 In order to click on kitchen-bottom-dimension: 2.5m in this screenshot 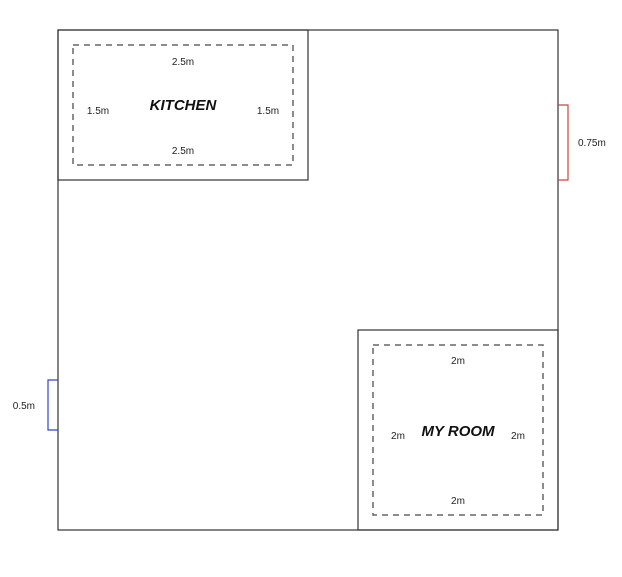, I will do `click(183, 151)`.